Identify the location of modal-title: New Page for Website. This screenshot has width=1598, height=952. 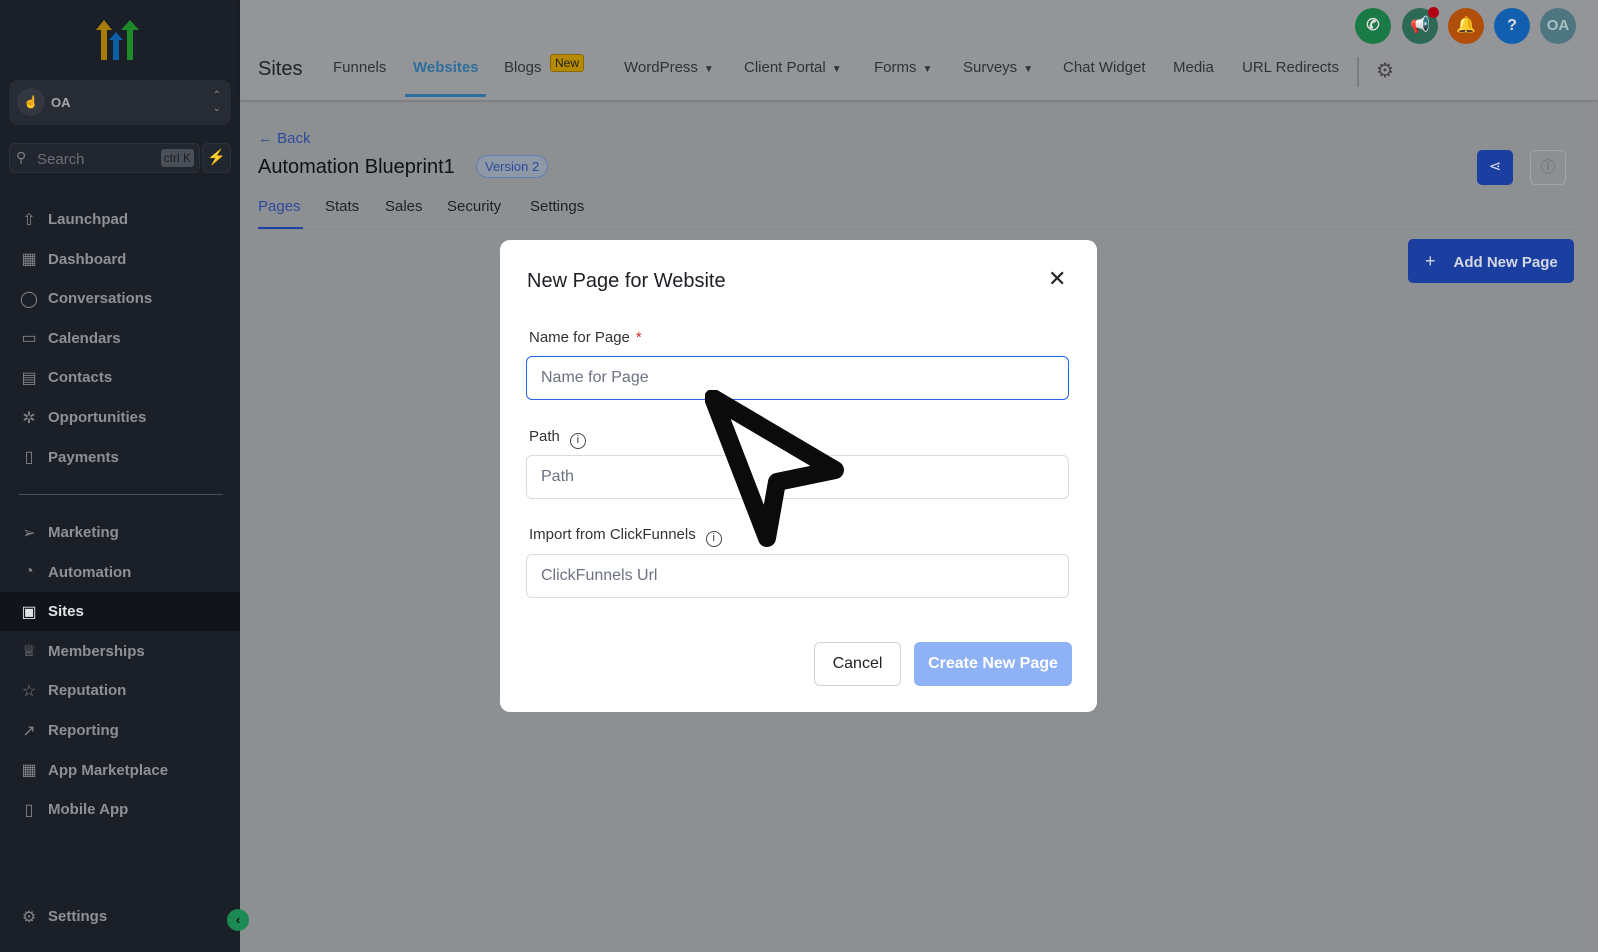
(626, 281).